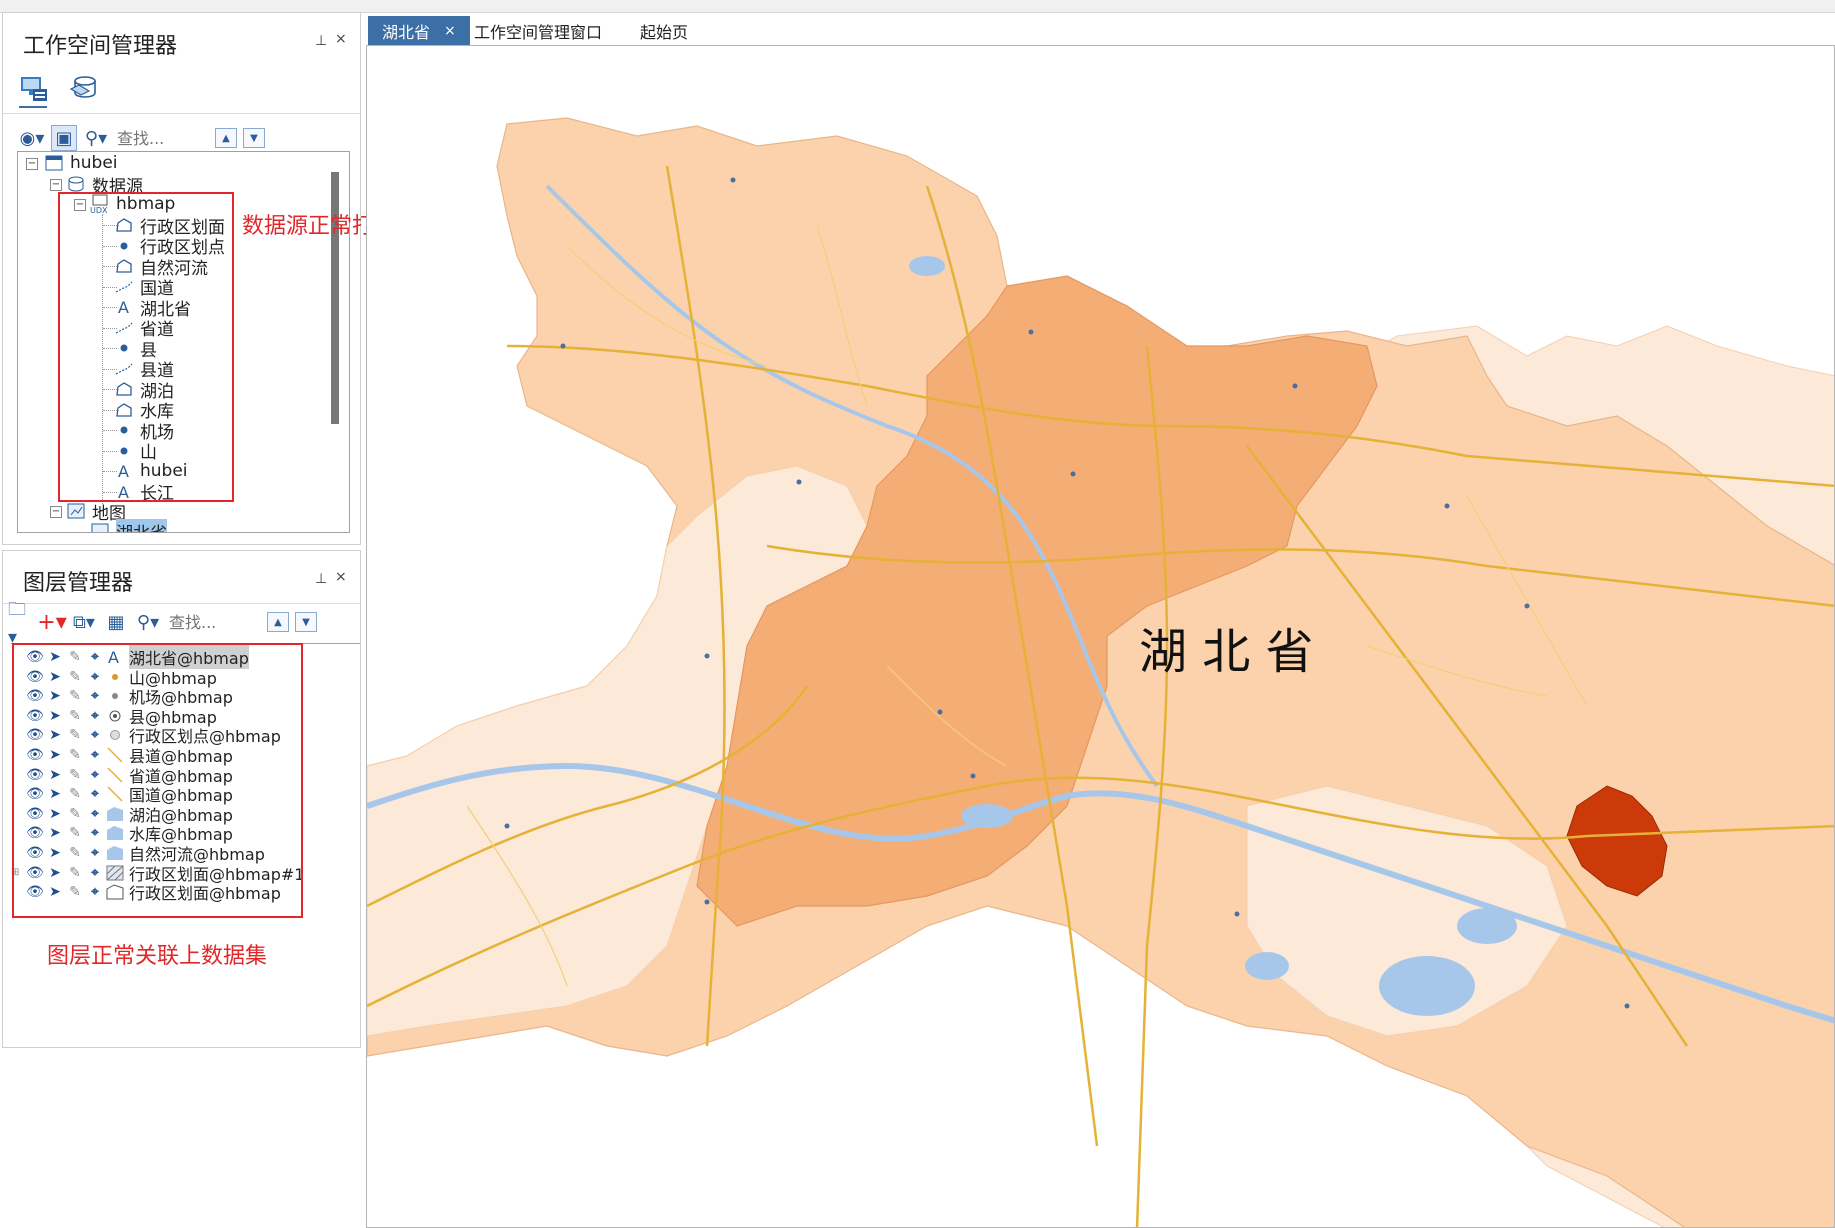 The image size is (1835, 1228). What do you see at coordinates (32, 138) in the screenshot?
I see `view-mode-icon: ◉▾` at bounding box center [32, 138].